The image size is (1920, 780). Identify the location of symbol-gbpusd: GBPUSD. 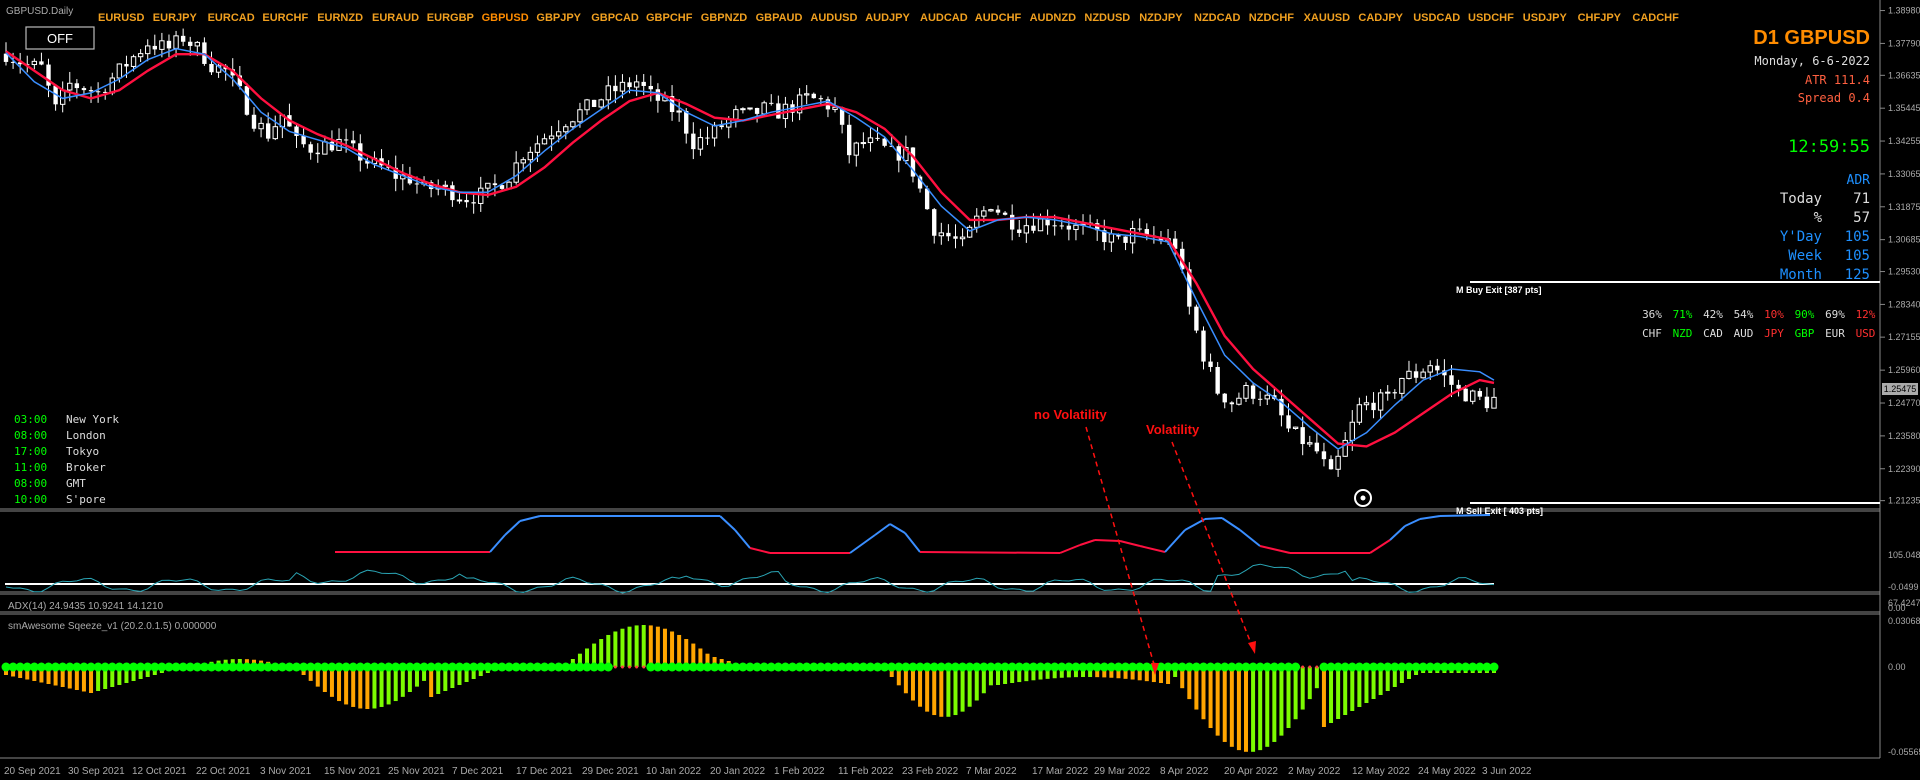
(505, 18).